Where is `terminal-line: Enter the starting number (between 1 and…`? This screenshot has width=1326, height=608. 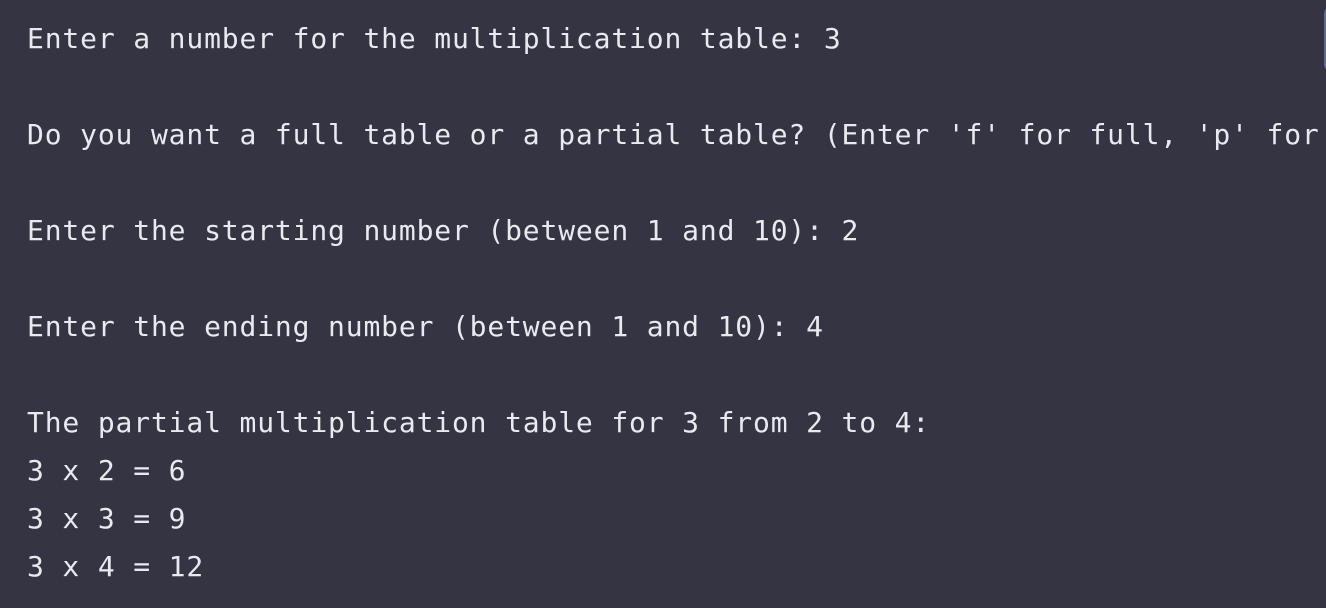
terminal-line: Enter the starting number (between 1 and… is located at coordinates (443, 230).